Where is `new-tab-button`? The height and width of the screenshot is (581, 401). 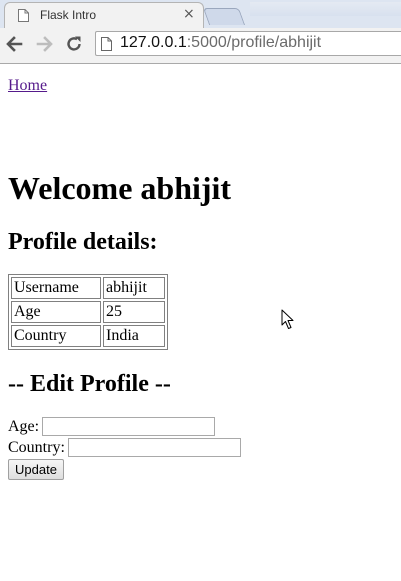
new-tab-button is located at coordinates (224, 16).